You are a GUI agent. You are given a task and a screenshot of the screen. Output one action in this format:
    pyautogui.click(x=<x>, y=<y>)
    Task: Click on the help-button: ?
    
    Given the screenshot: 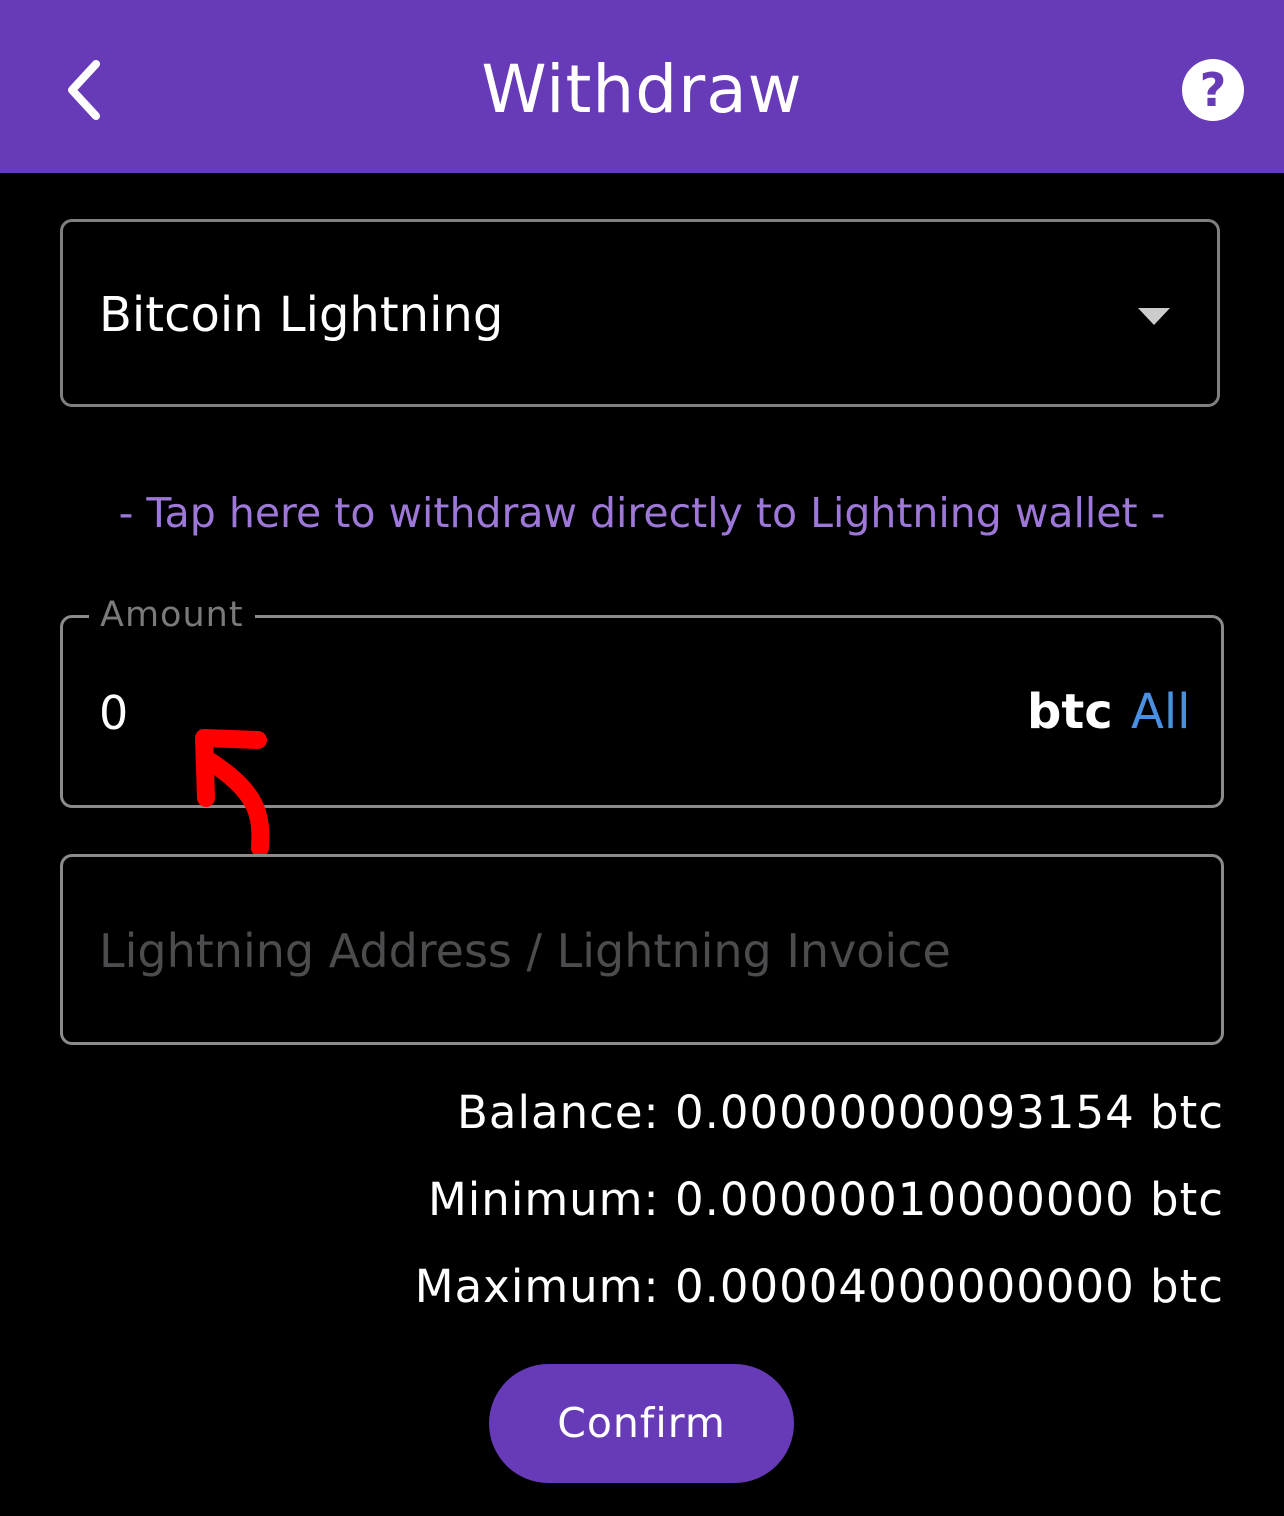 What is the action you would take?
    pyautogui.click(x=1213, y=90)
    